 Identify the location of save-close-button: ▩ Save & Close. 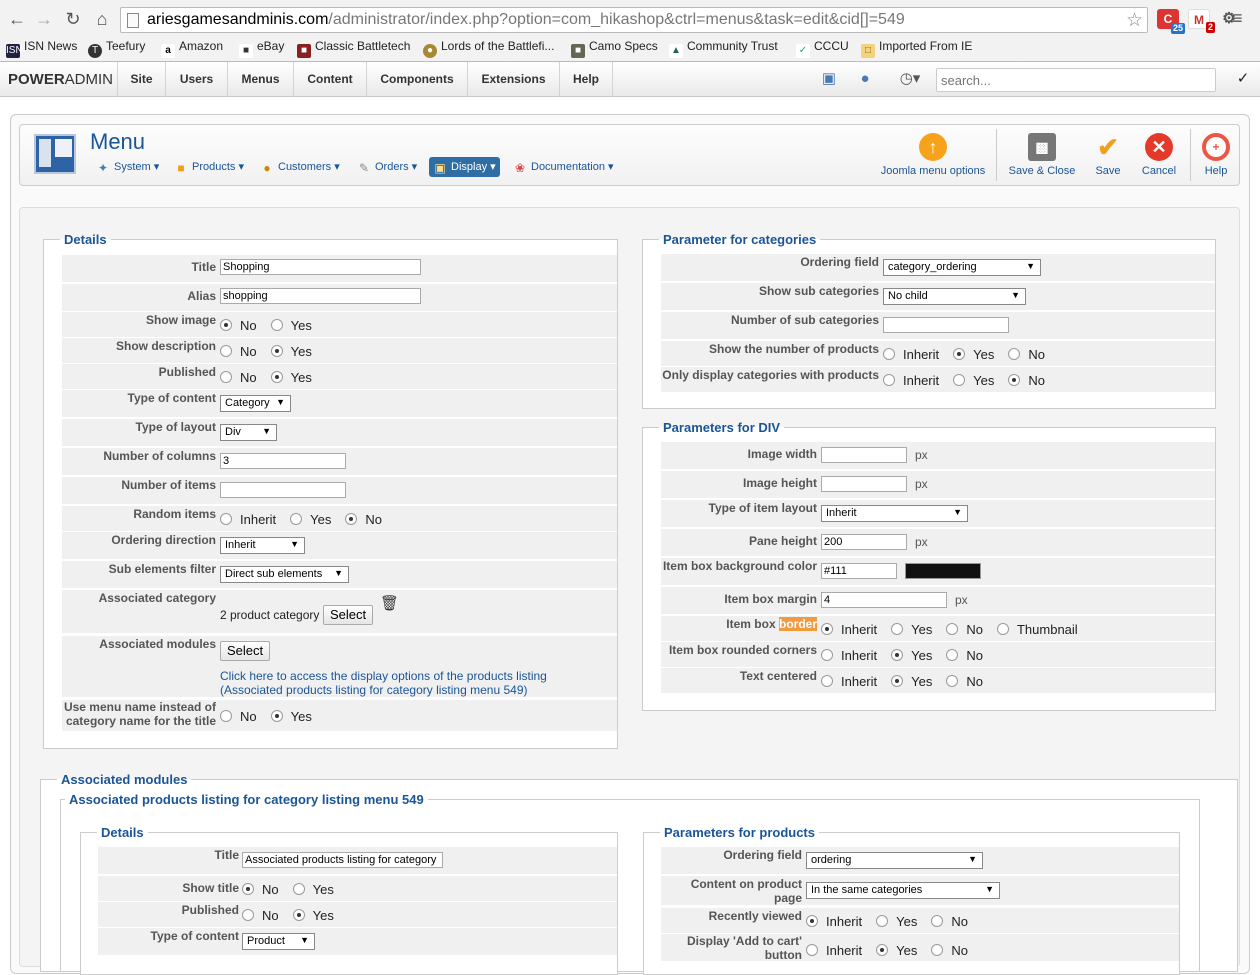
(1042, 155).